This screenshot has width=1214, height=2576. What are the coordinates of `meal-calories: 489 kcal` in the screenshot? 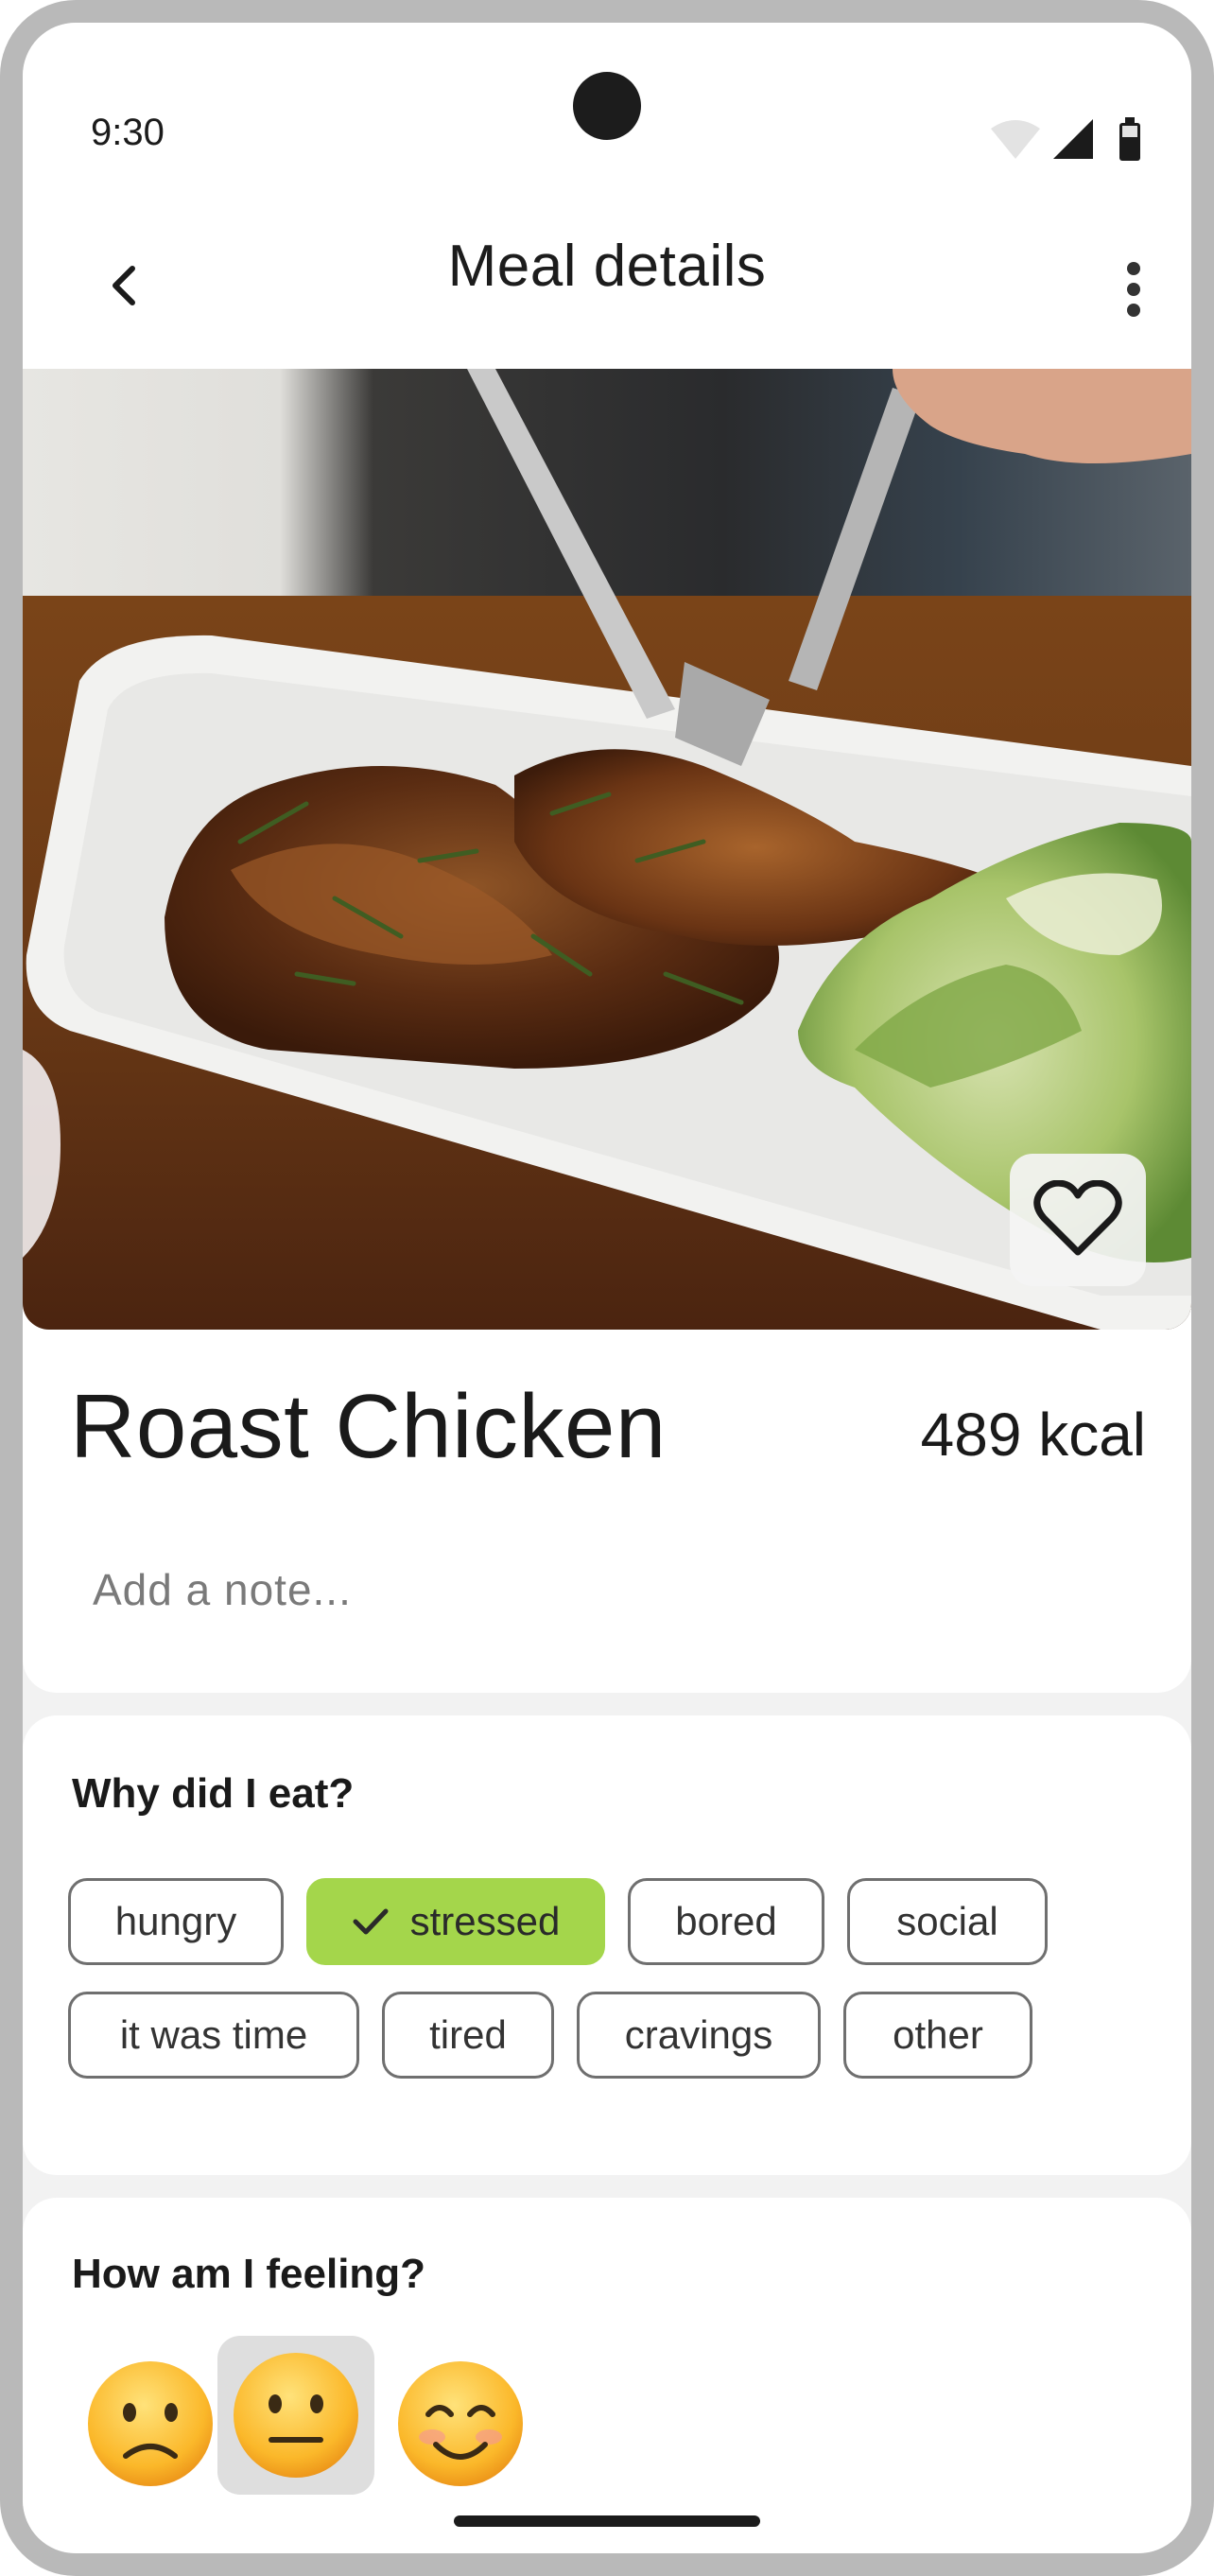 It's located at (1033, 1435).